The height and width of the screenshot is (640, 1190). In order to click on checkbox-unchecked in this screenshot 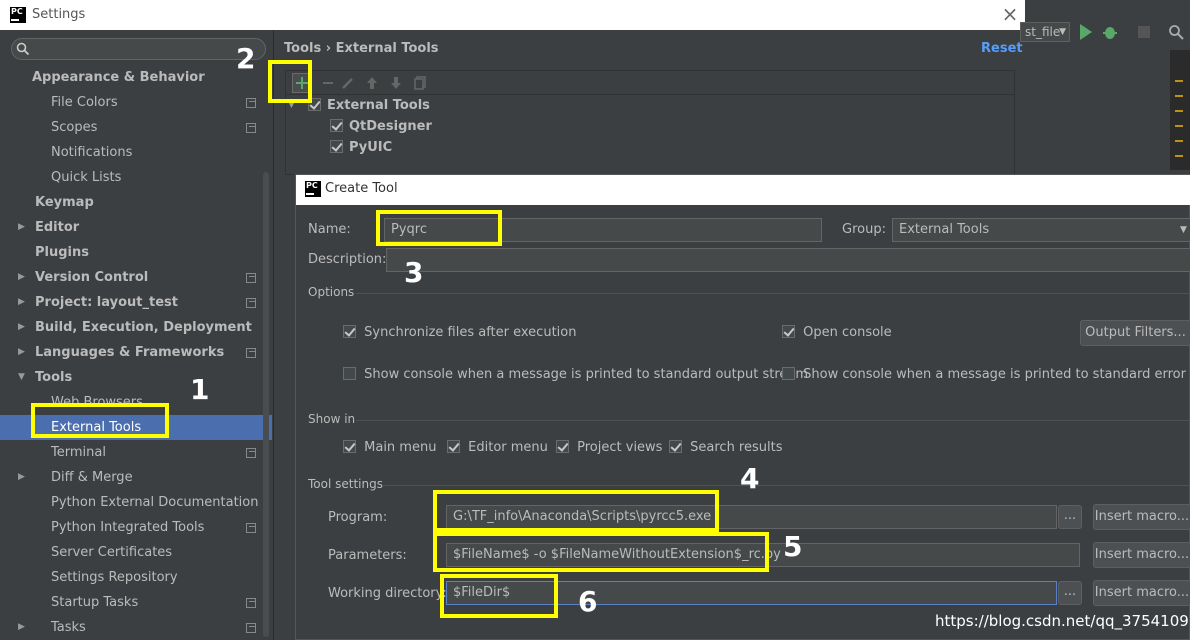, I will do `click(788, 373)`.